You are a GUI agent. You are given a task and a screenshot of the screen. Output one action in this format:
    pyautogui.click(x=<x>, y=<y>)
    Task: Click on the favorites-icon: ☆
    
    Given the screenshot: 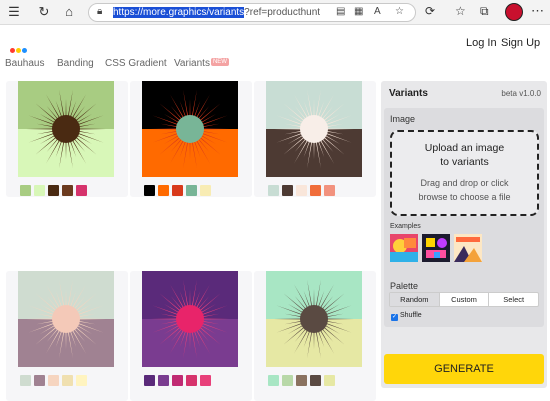 What is the action you would take?
    pyautogui.click(x=460, y=11)
    